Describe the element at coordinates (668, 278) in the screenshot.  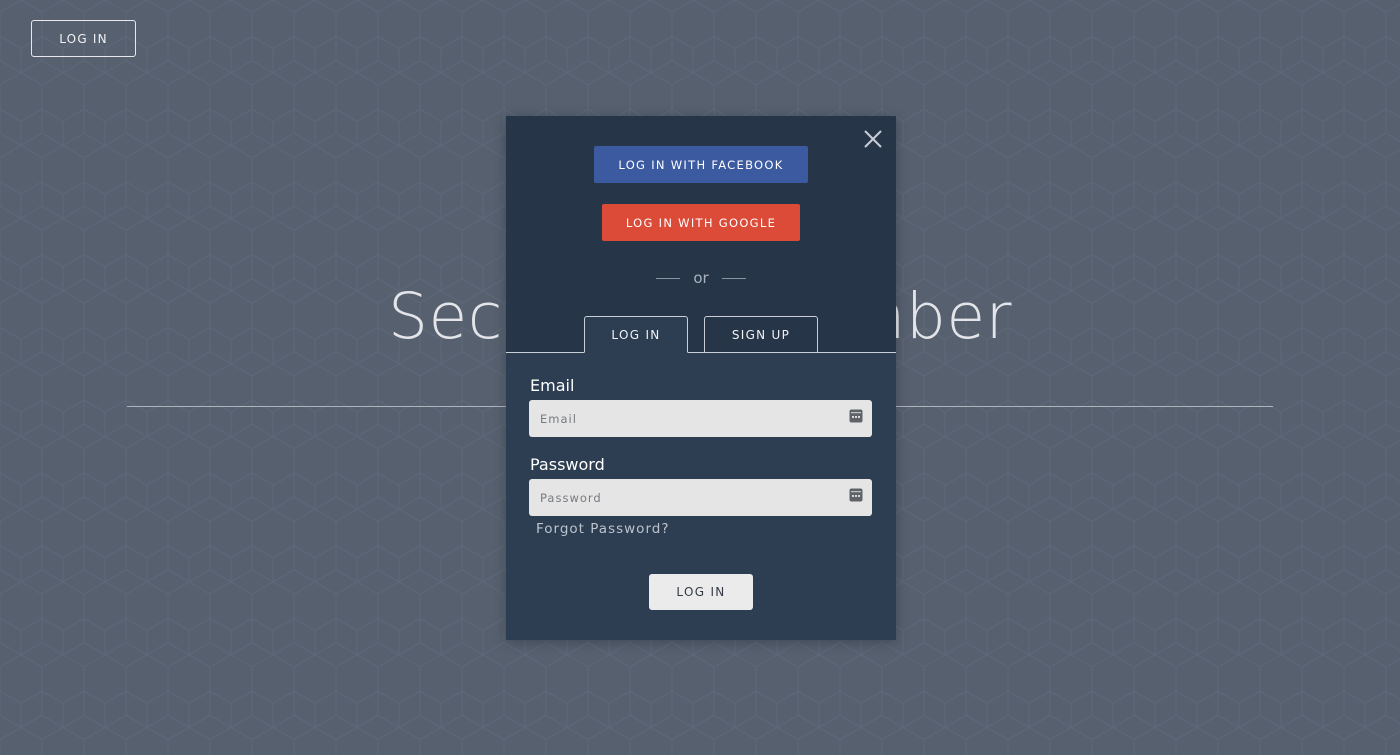
I see `or-line-left` at that location.